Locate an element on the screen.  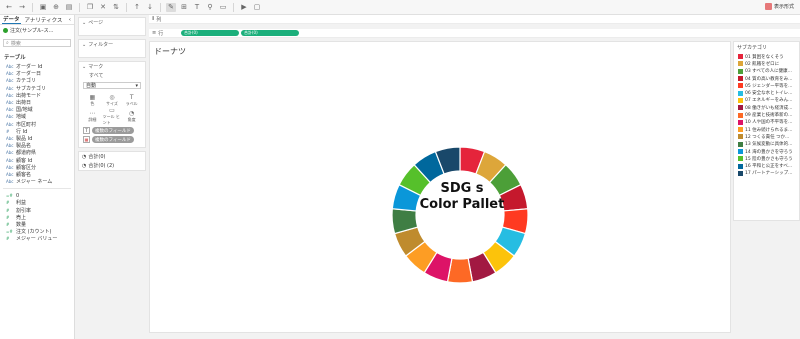
rows-shelf: ≡ 行 合計(0) 合計(0) is located at coordinates (474, 33).